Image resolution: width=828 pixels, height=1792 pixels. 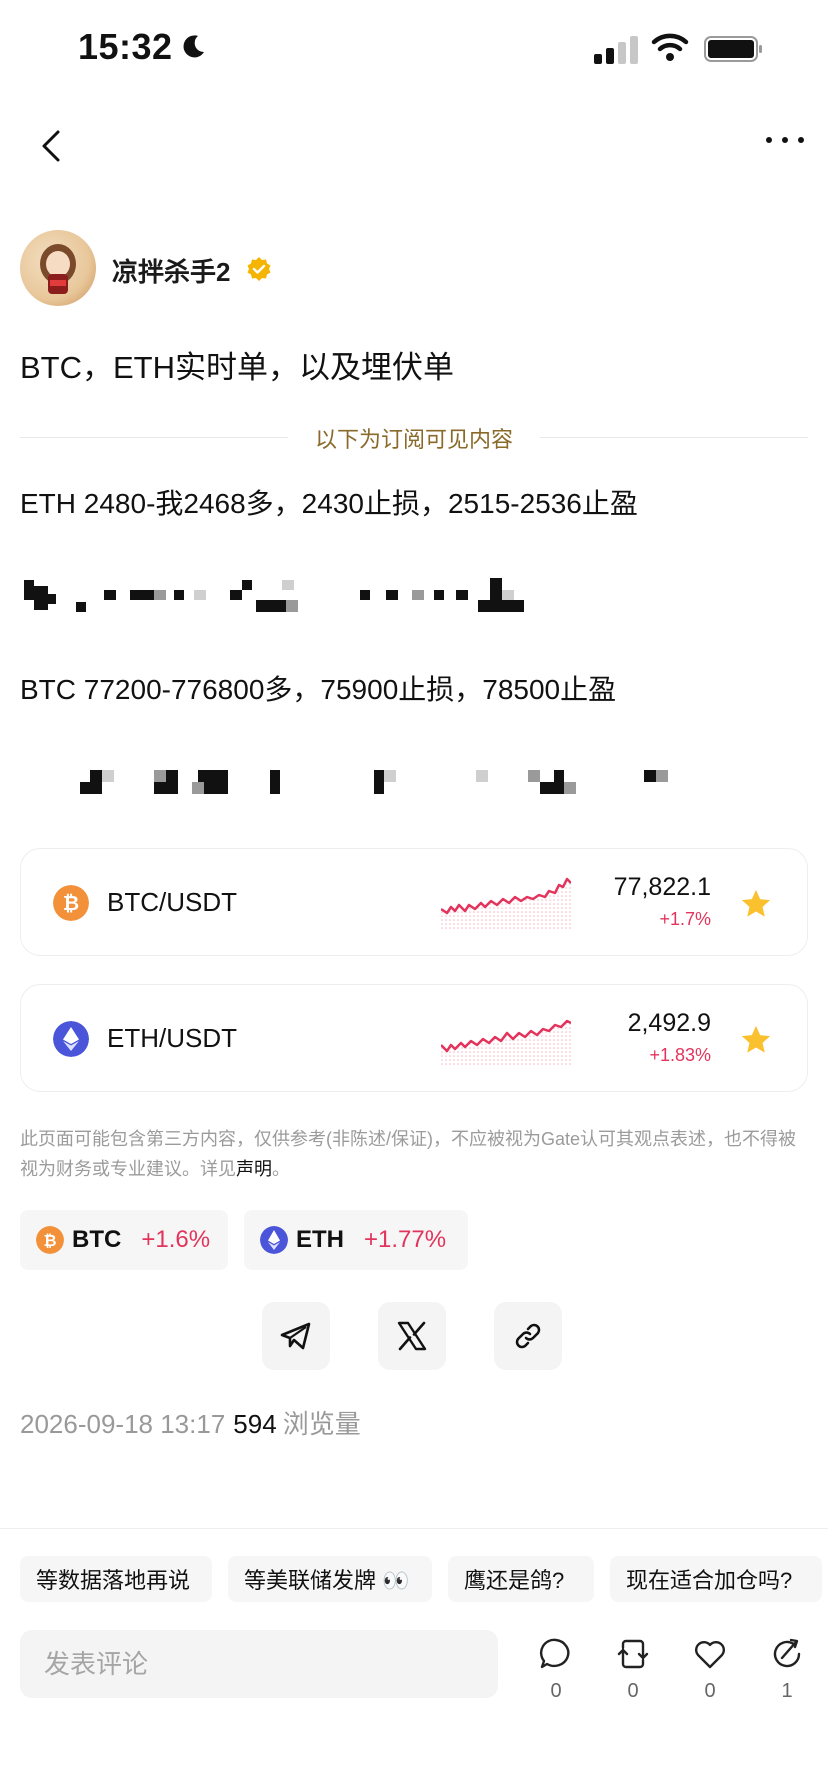 What do you see at coordinates (716, 1579) in the screenshot?
I see `quick-reply-tag: 现在适合加仓吗?` at bounding box center [716, 1579].